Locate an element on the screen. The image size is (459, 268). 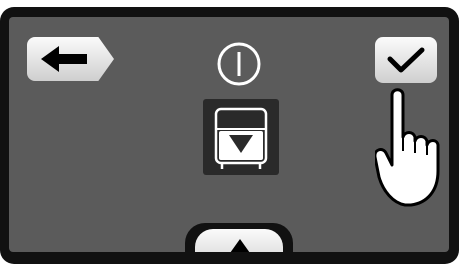
power-icon is located at coordinates (239, 64).